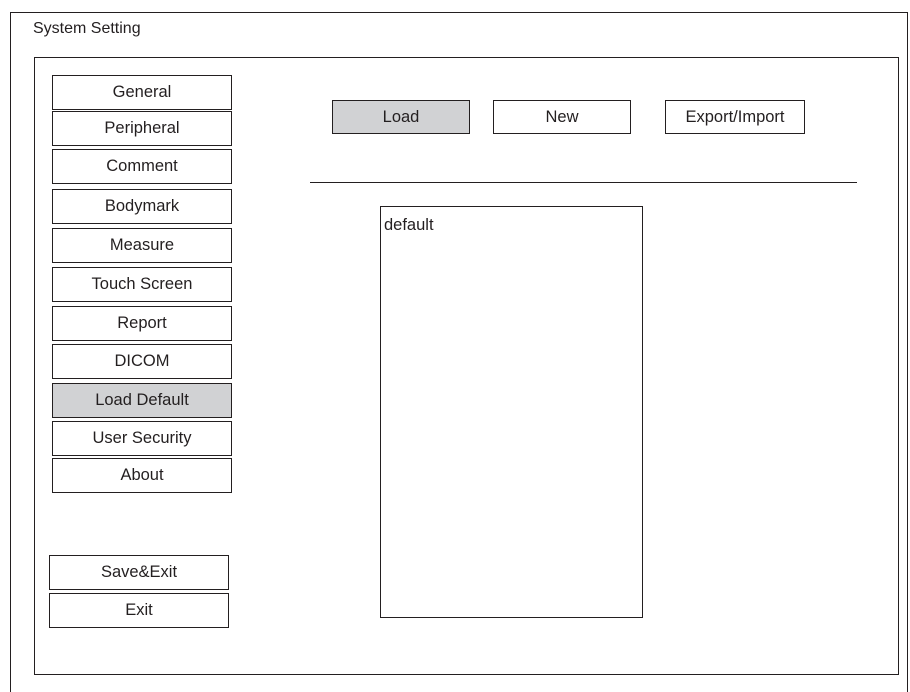  I want to click on tab-export-import: Export/Import, so click(735, 117).